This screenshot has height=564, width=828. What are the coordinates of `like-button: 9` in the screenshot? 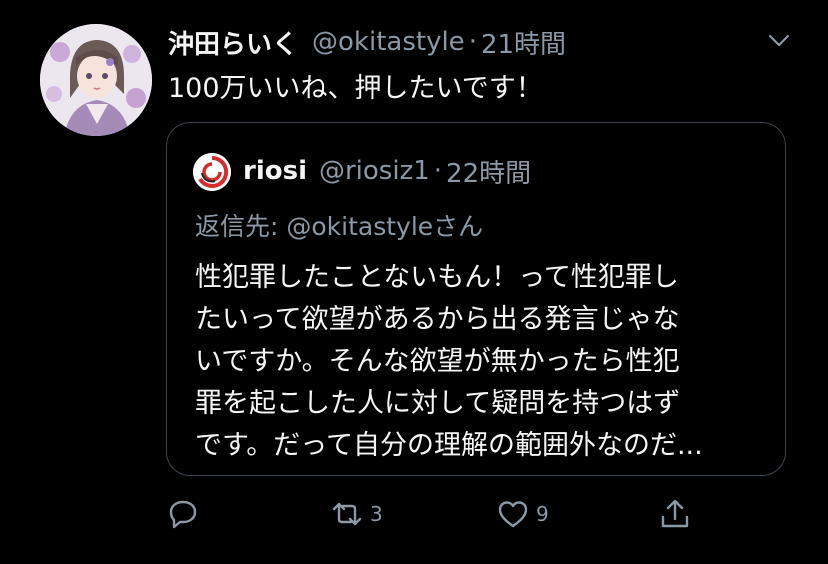 It's located at (522, 514).